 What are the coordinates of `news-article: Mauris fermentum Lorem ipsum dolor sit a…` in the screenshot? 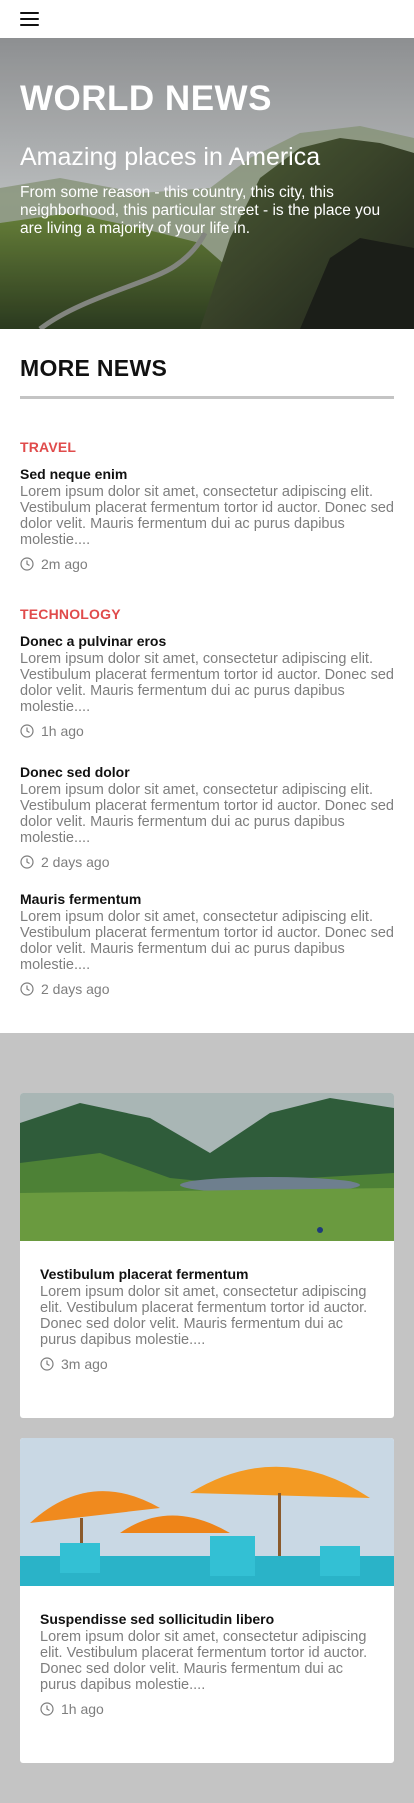 It's located at (207, 943).